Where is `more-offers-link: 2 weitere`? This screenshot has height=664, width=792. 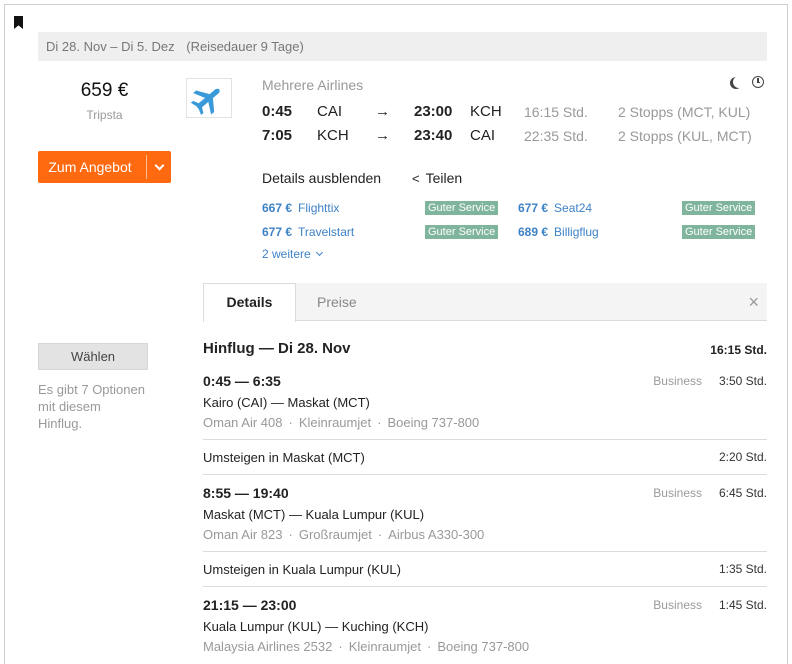
more-offers-link: 2 weitere is located at coordinates (293, 254).